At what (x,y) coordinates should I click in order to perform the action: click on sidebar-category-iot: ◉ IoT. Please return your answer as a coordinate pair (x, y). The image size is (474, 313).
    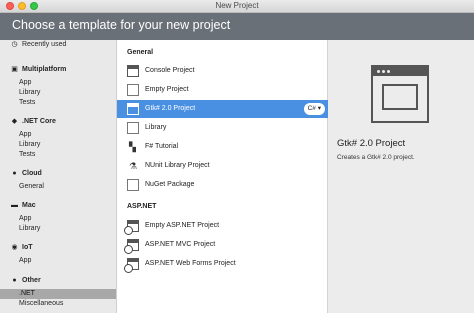
    Looking at the image, I should click on (58, 248).